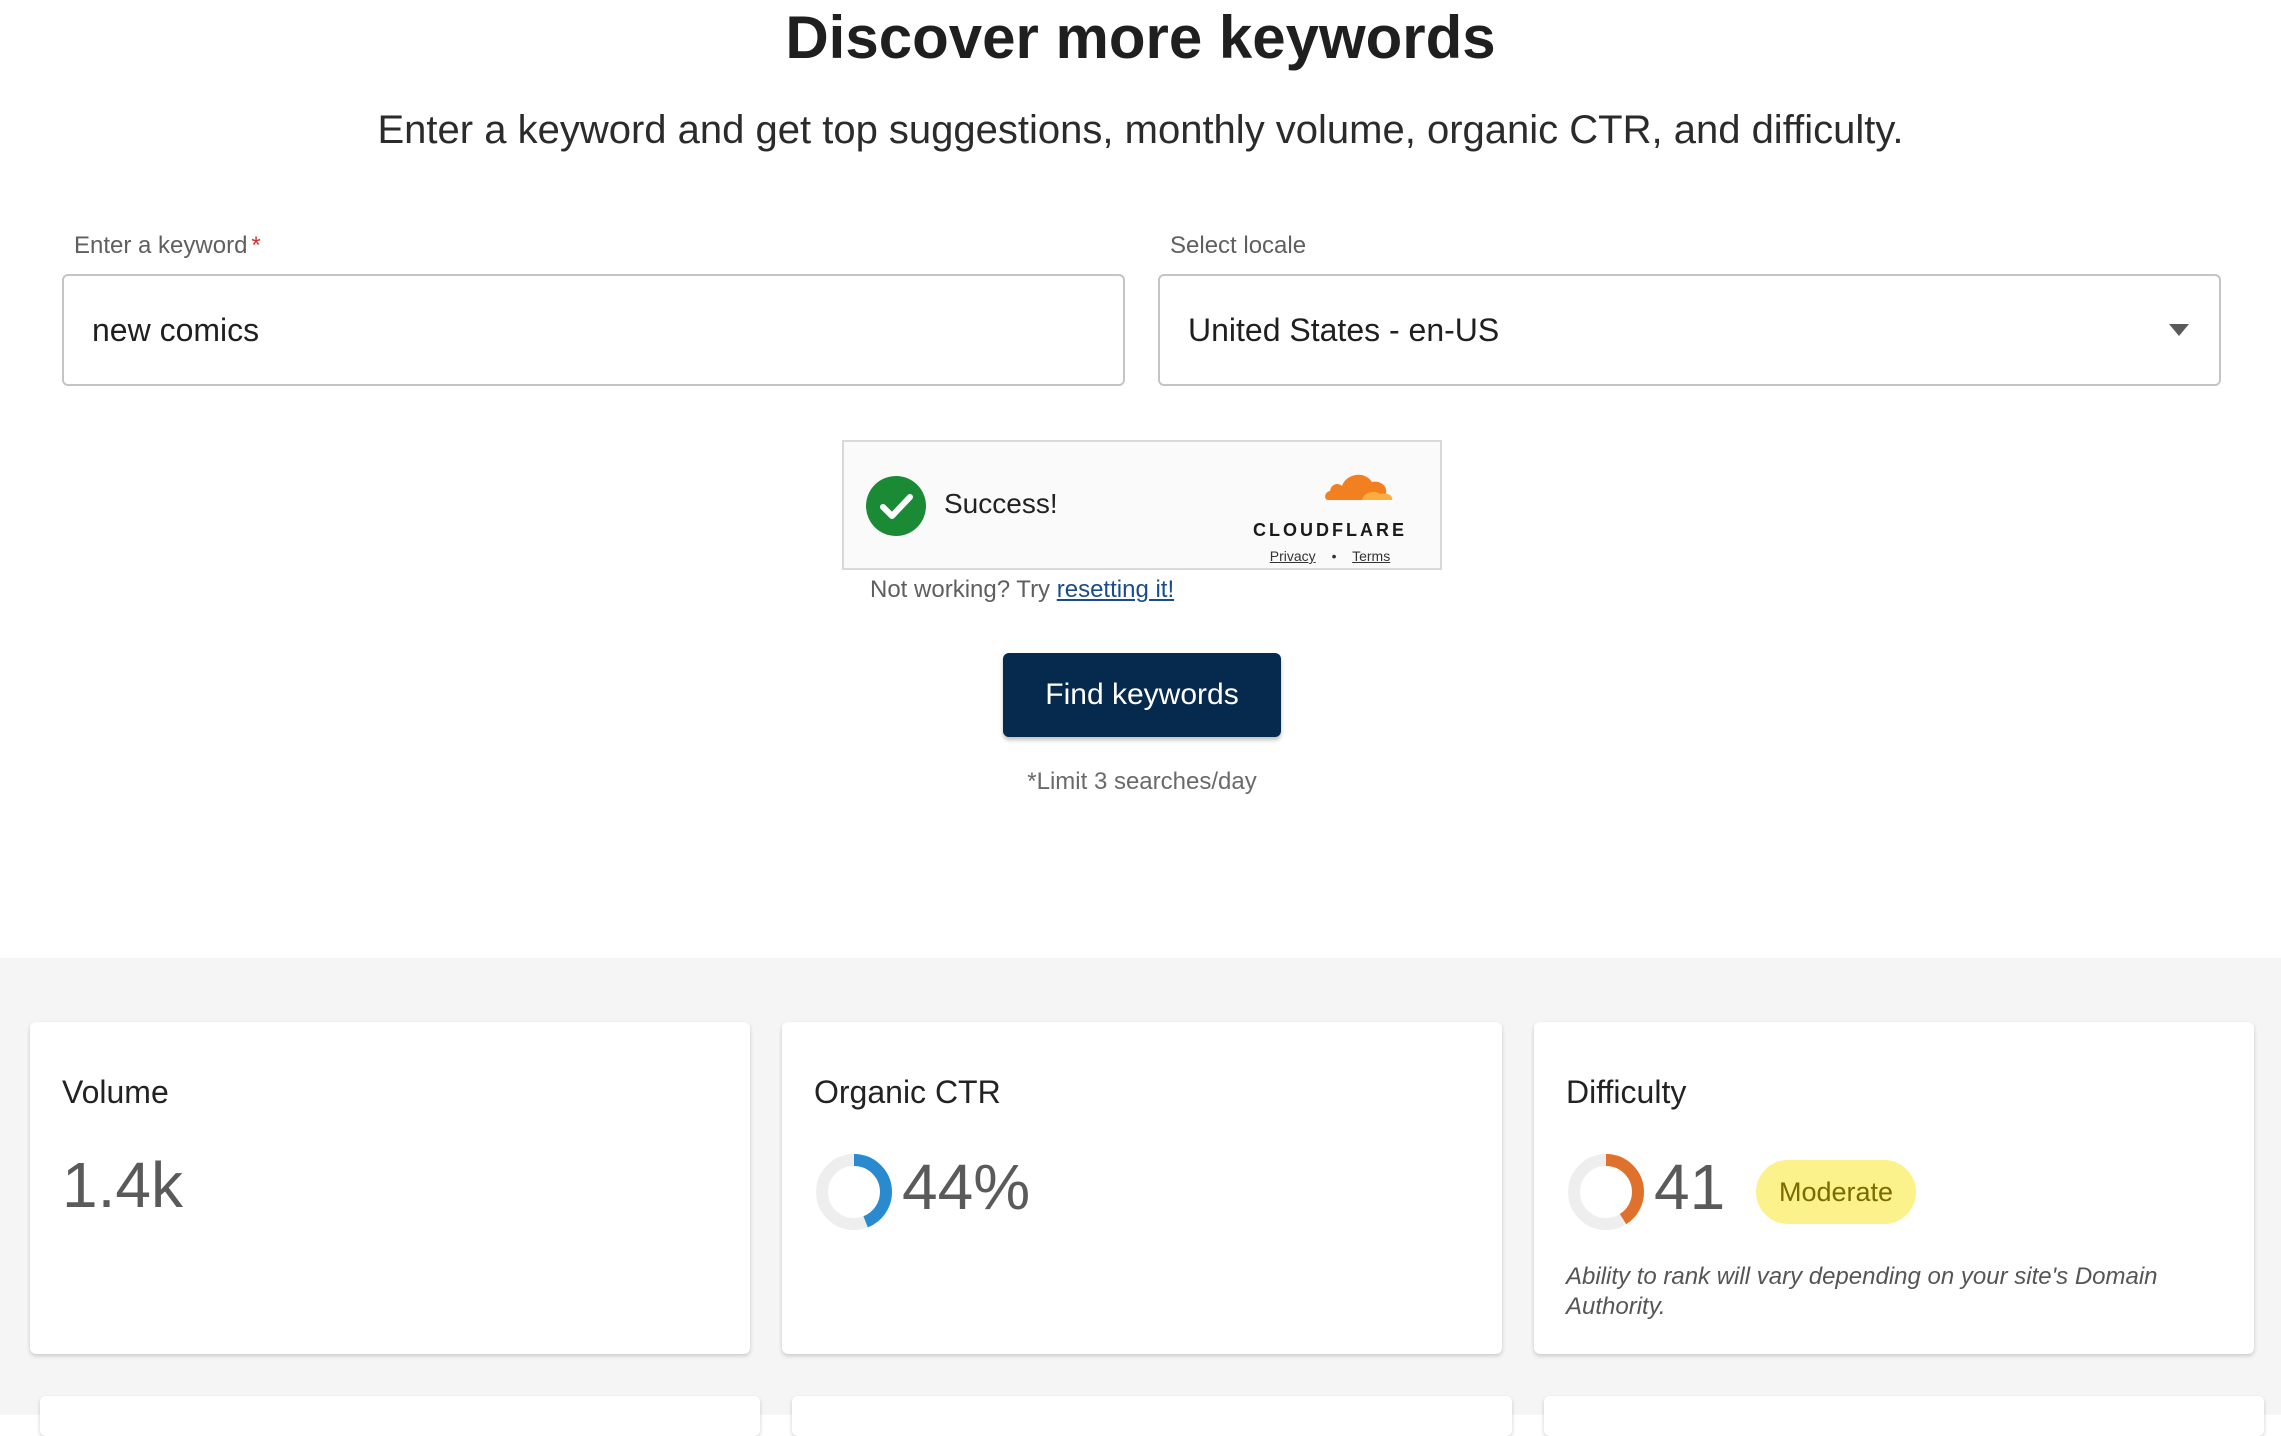  I want to click on keyword-label-text: Enter a keyword, so click(161, 245).